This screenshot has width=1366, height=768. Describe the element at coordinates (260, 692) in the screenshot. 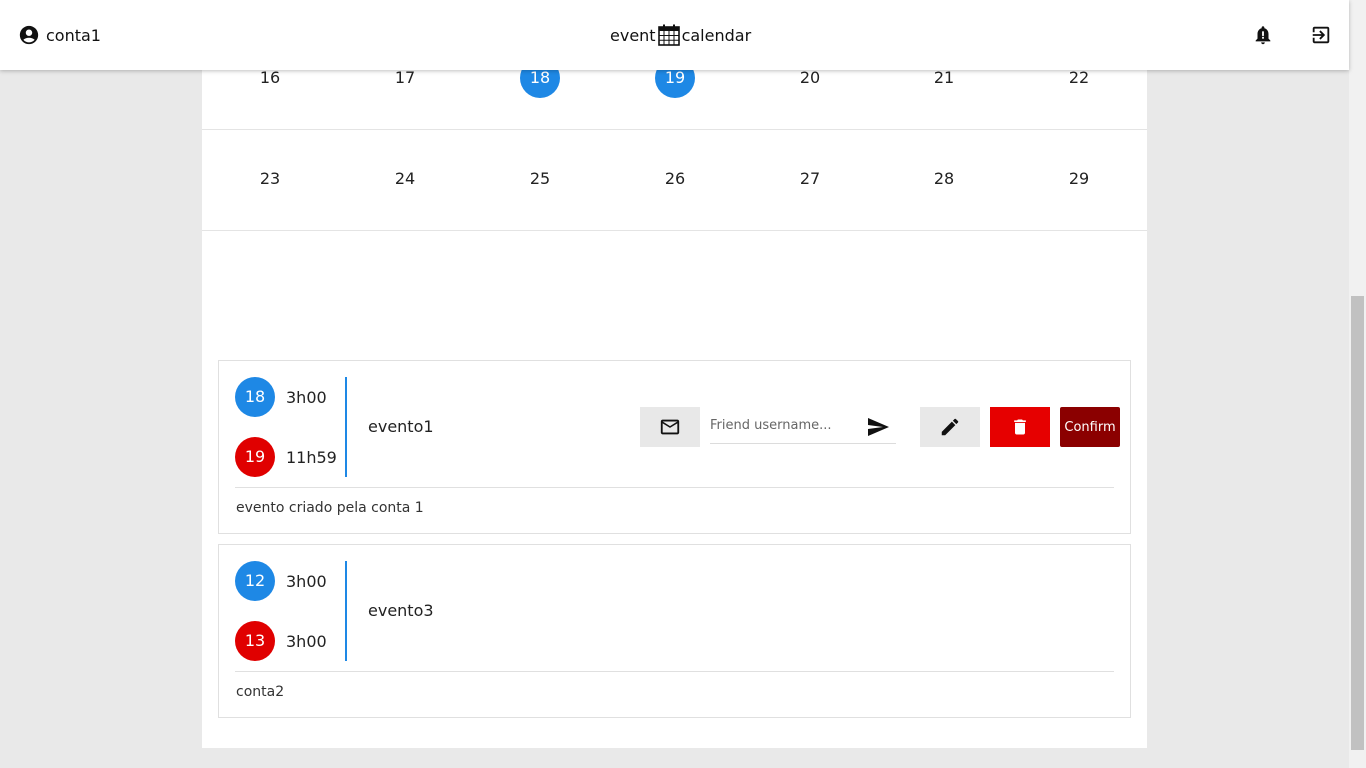

I see `event-description: conta2` at that location.